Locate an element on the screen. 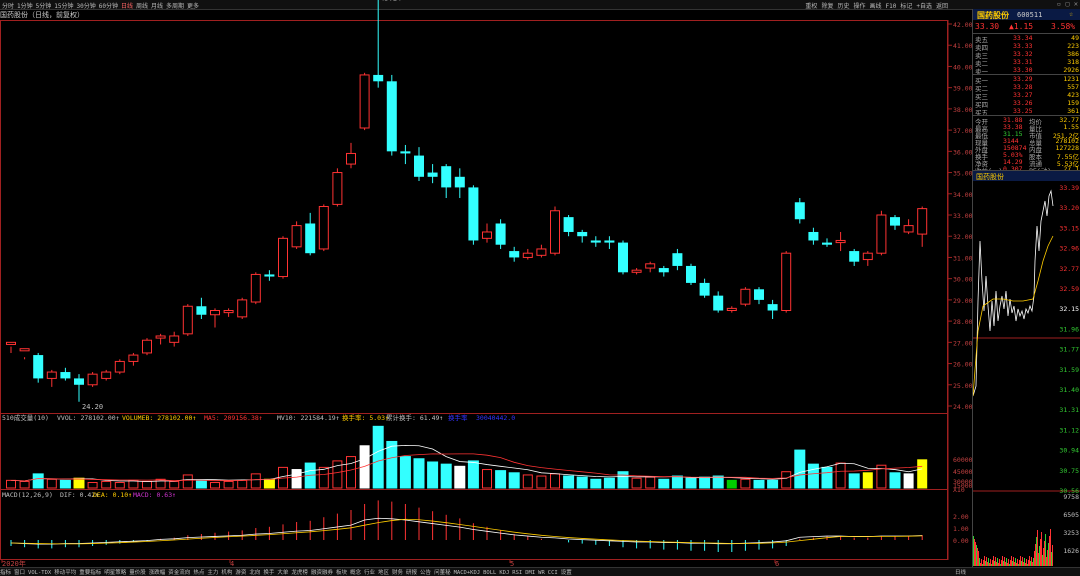 The image size is (1080, 576). order-row: 卖五 33.34 49 is located at coordinates (1026, 39).